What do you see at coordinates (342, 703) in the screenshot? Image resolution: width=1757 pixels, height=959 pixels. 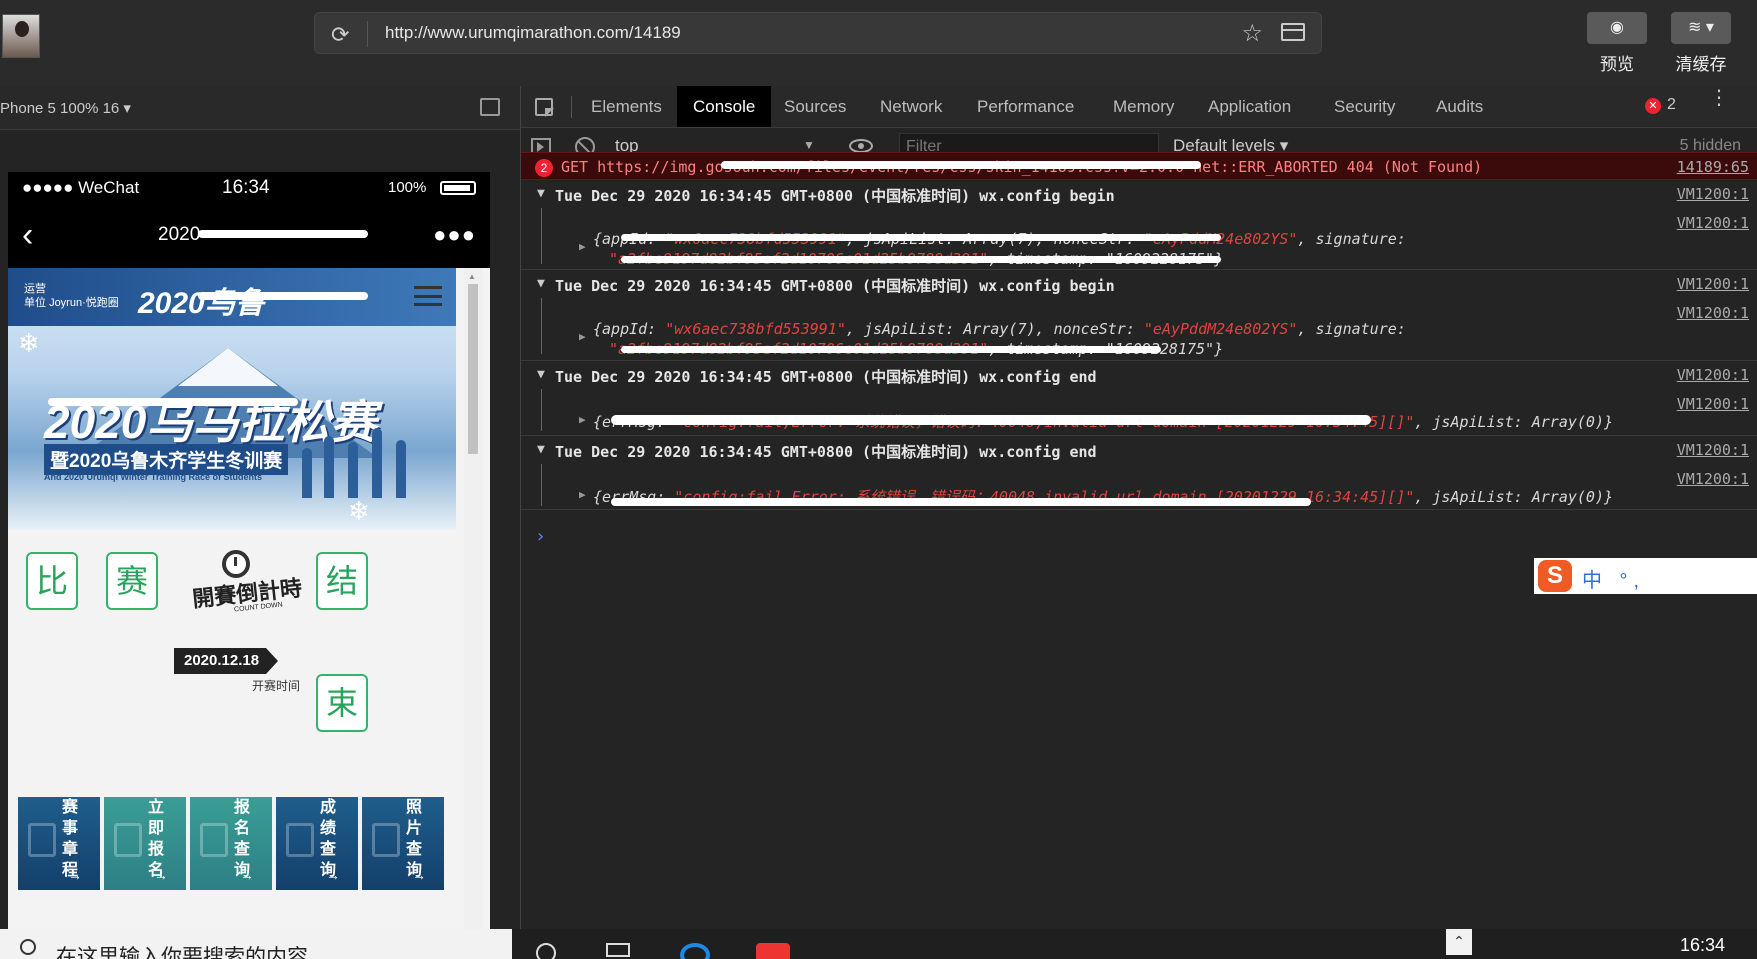 I see `status-tile: 束` at bounding box center [342, 703].